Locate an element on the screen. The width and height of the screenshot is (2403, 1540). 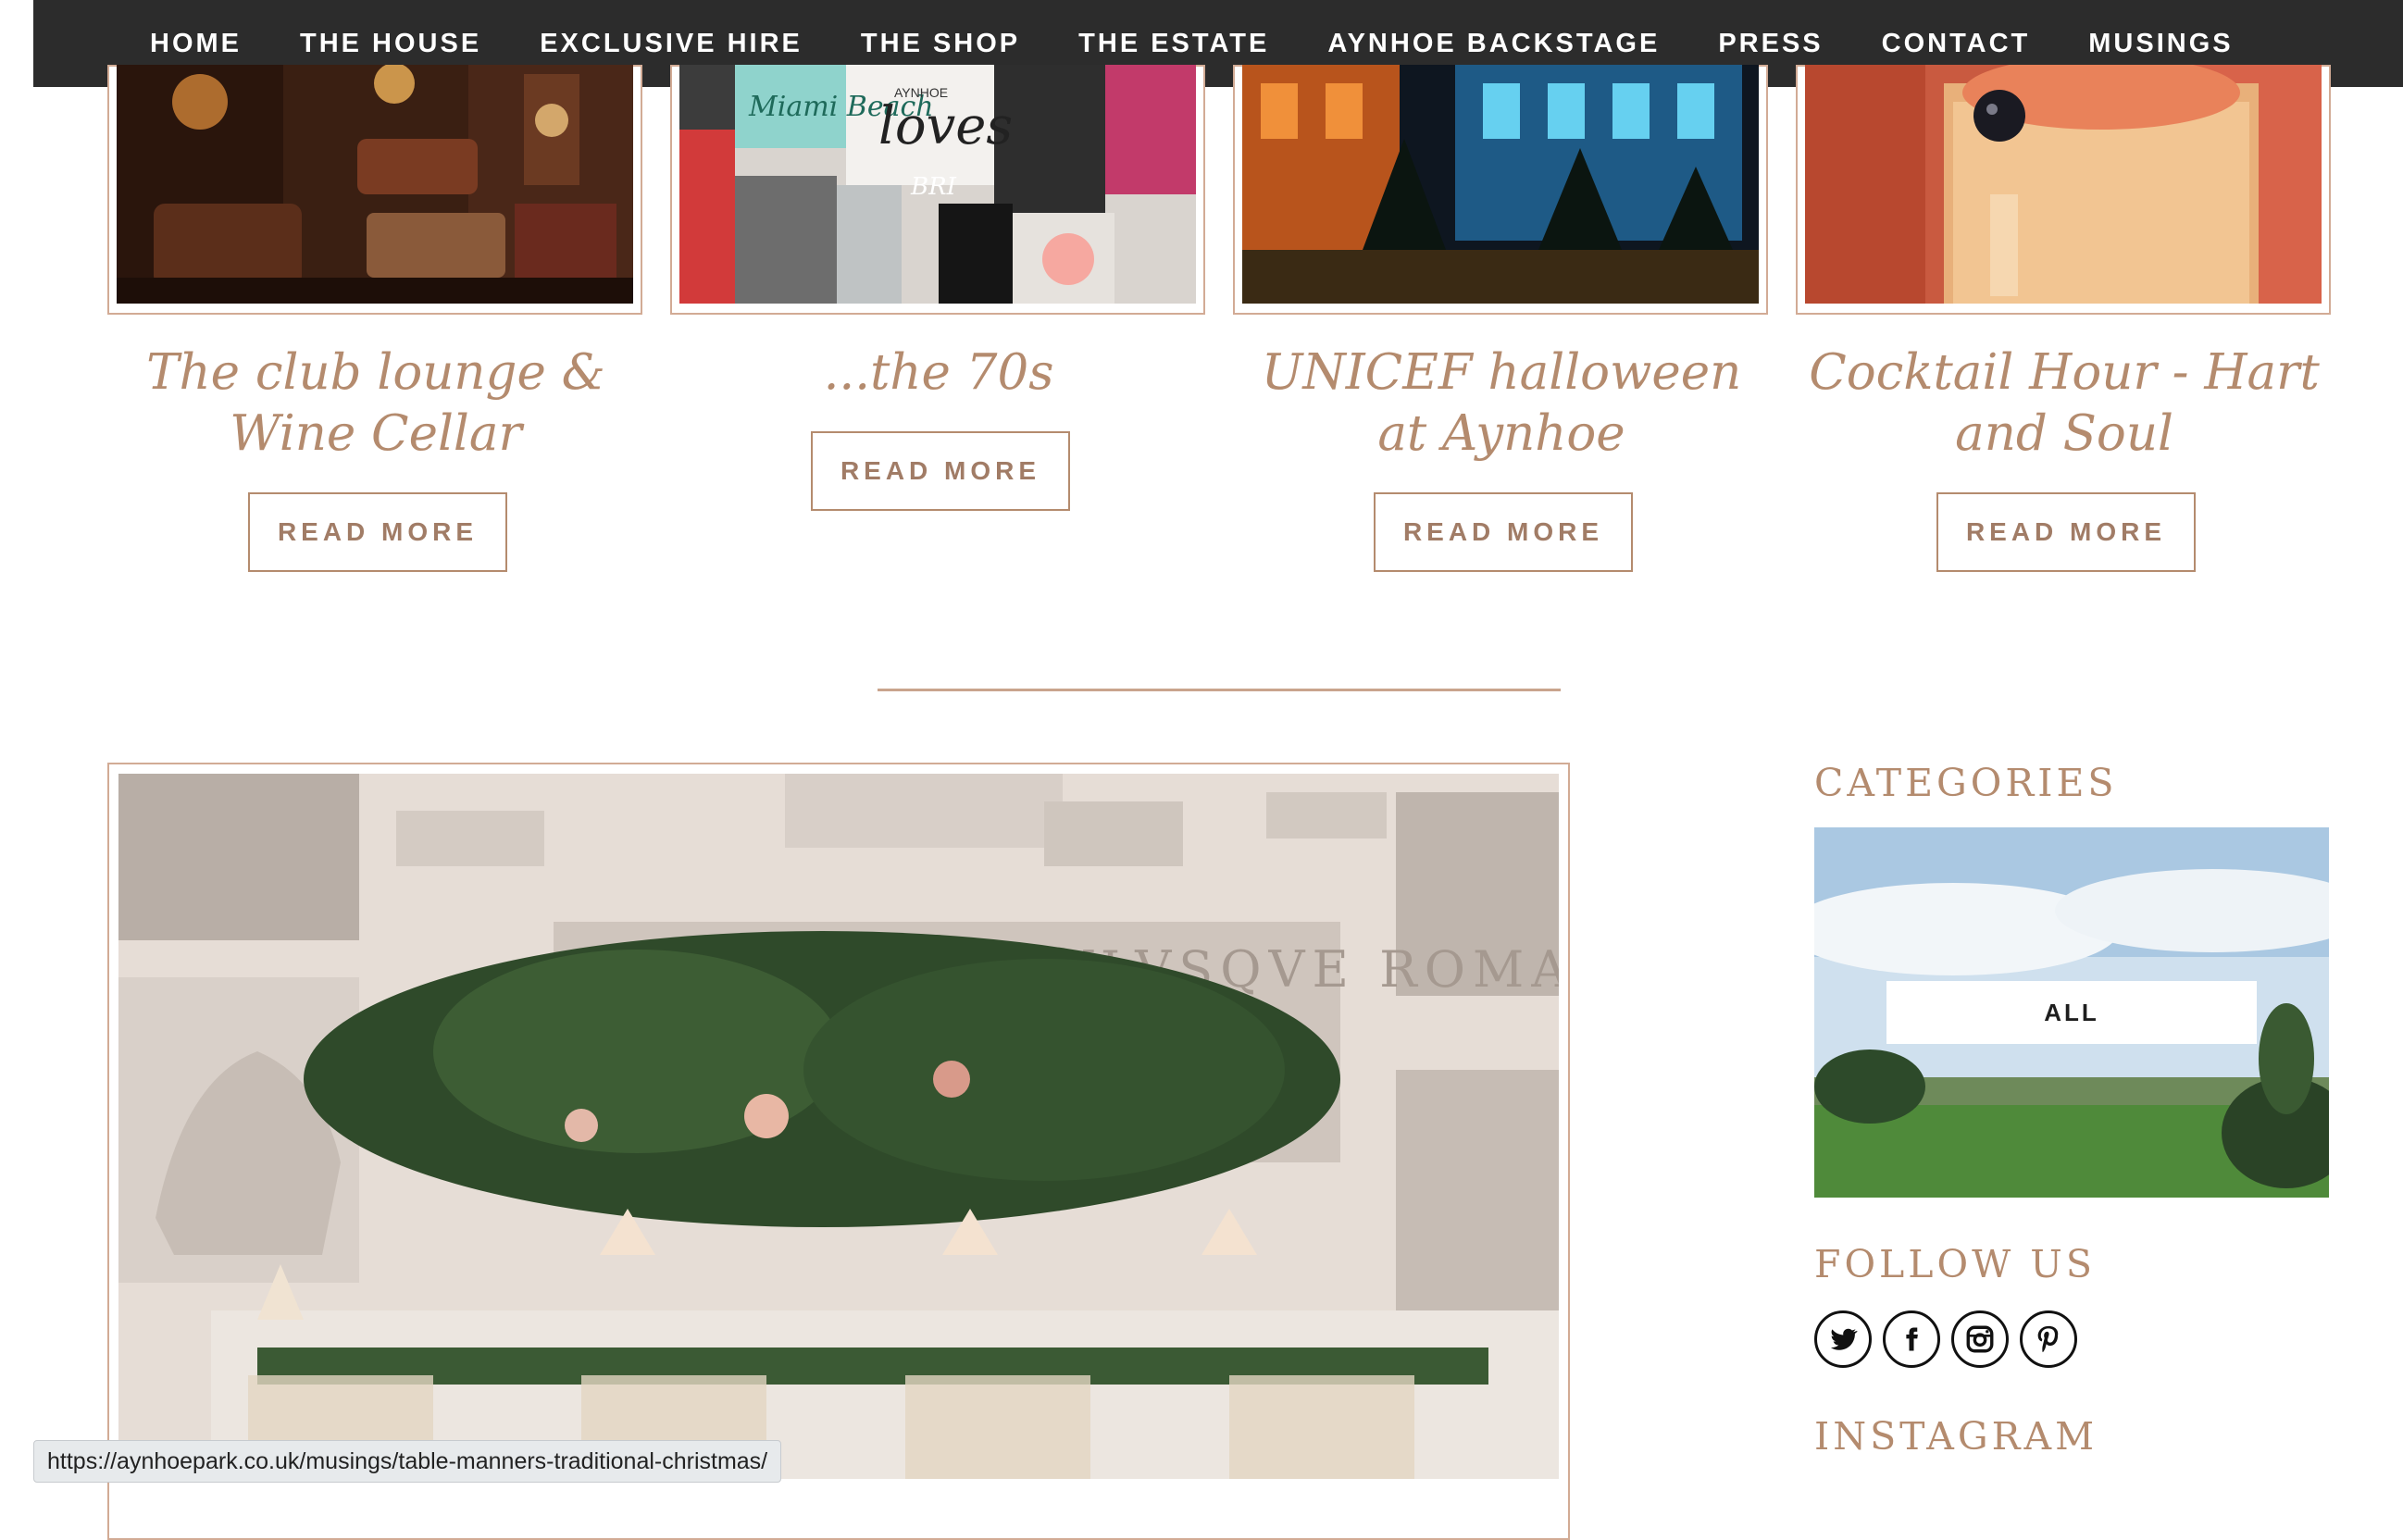
nav-item-the-house: THE HOUSE is located at coordinates (390, 44).